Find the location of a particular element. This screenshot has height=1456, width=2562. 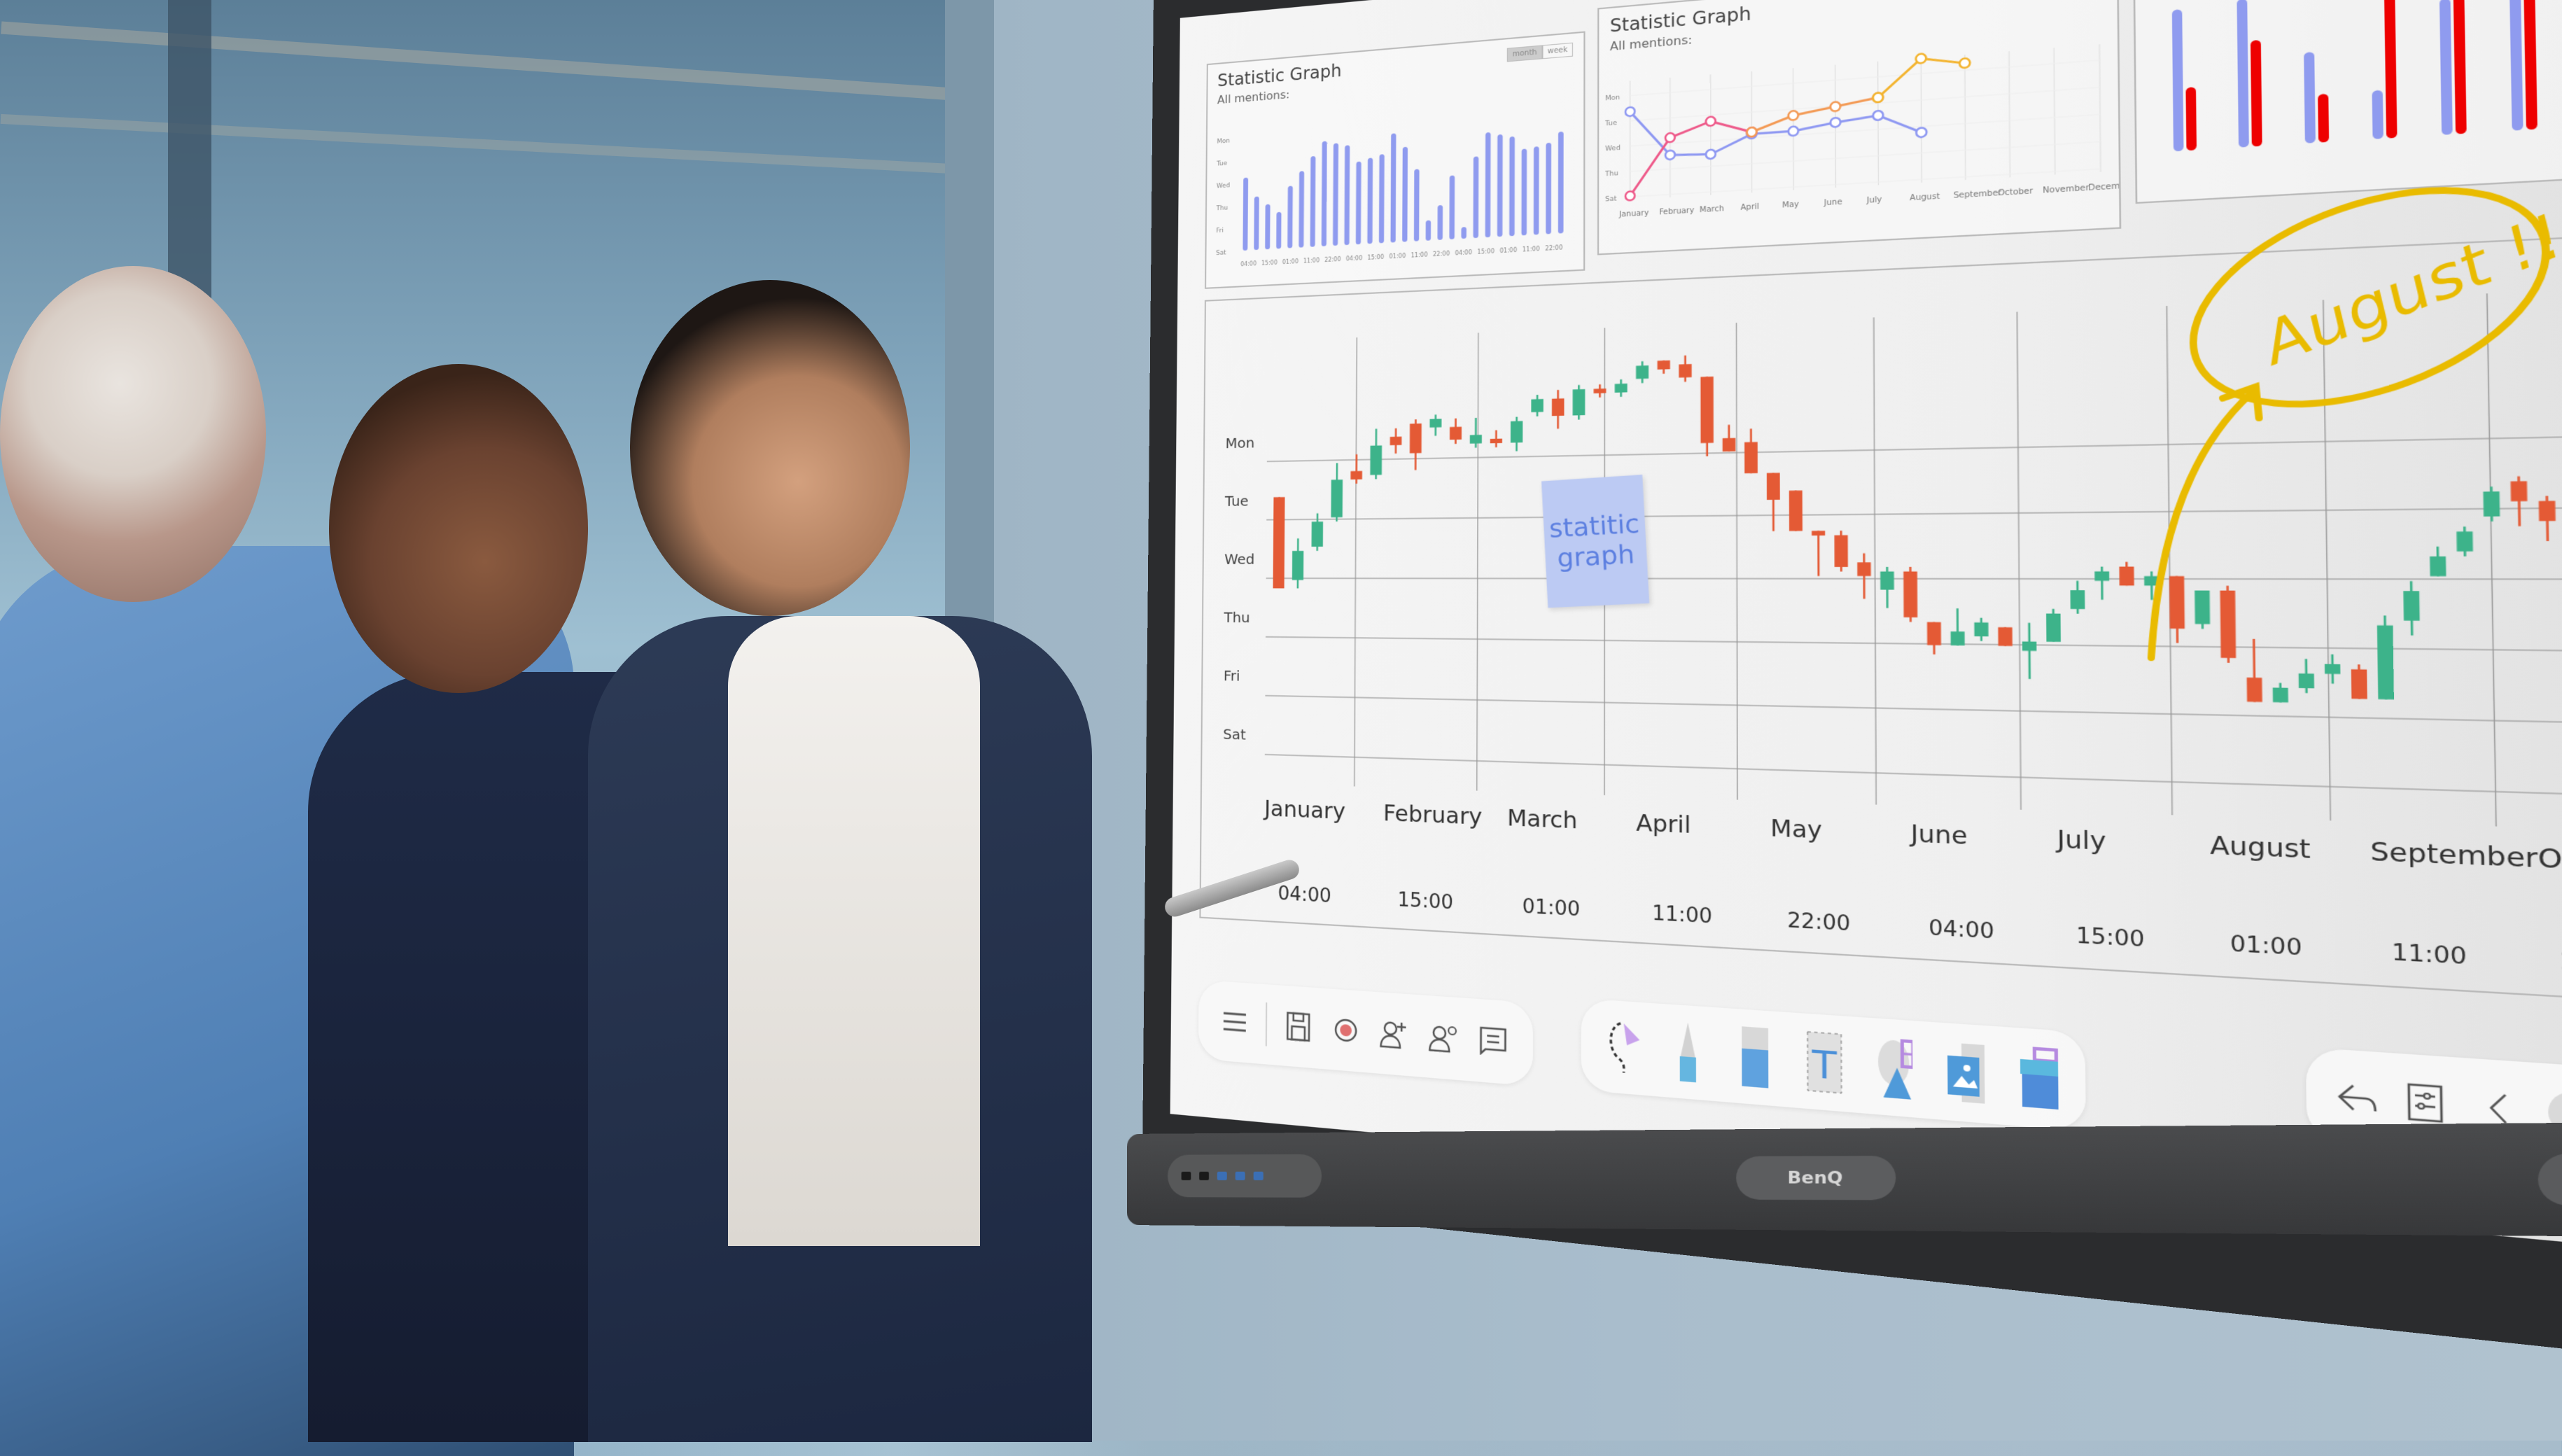

lasso-select-icon is located at coordinates (1621, 1047).